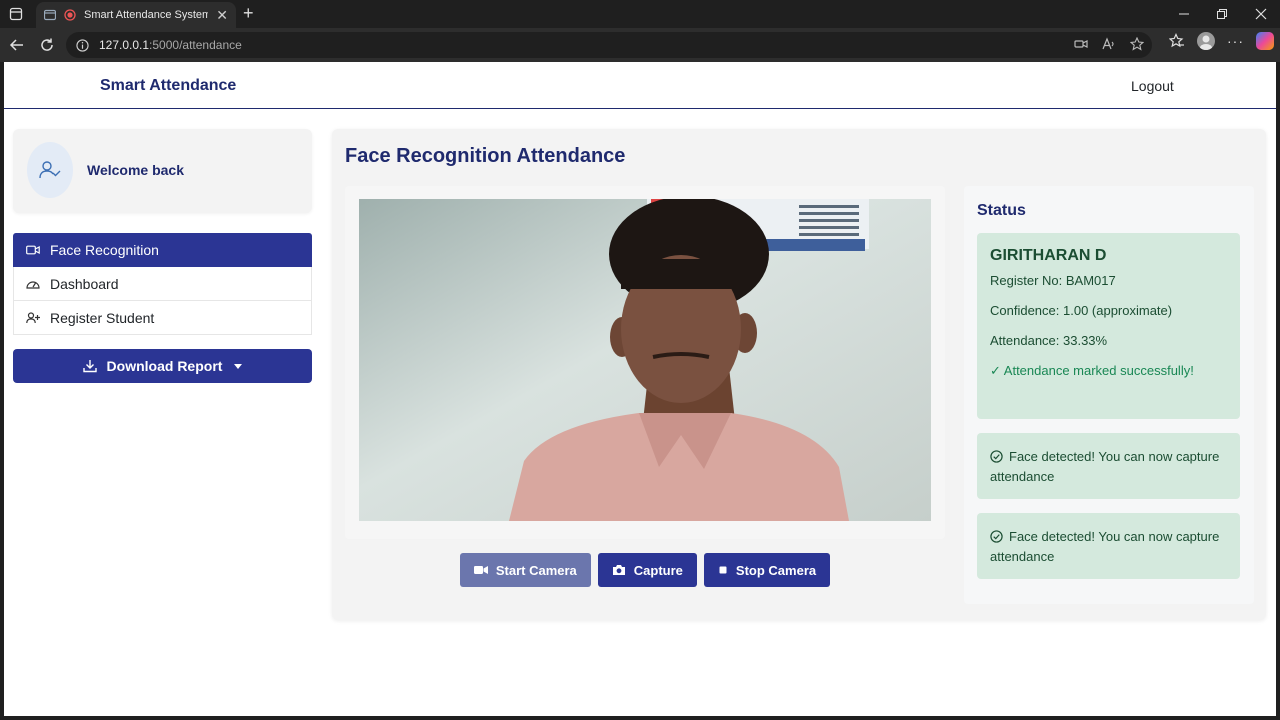 This screenshot has height=720, width=1280. Describe the element at coordinates (1109, 44) in the screenshot. I see `read-aloud-icon` at that location.